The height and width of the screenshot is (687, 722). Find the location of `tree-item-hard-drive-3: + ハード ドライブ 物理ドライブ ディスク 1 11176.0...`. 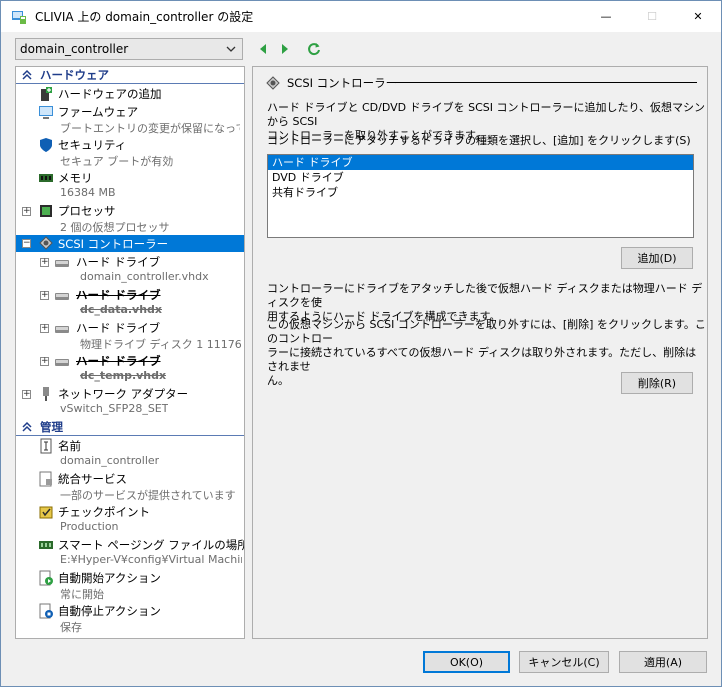

tree-item-hard-drive-3: + ハード ドライブ 物理ドライブ ディスク 1 11176.0... is located at coordinates (130, 335).